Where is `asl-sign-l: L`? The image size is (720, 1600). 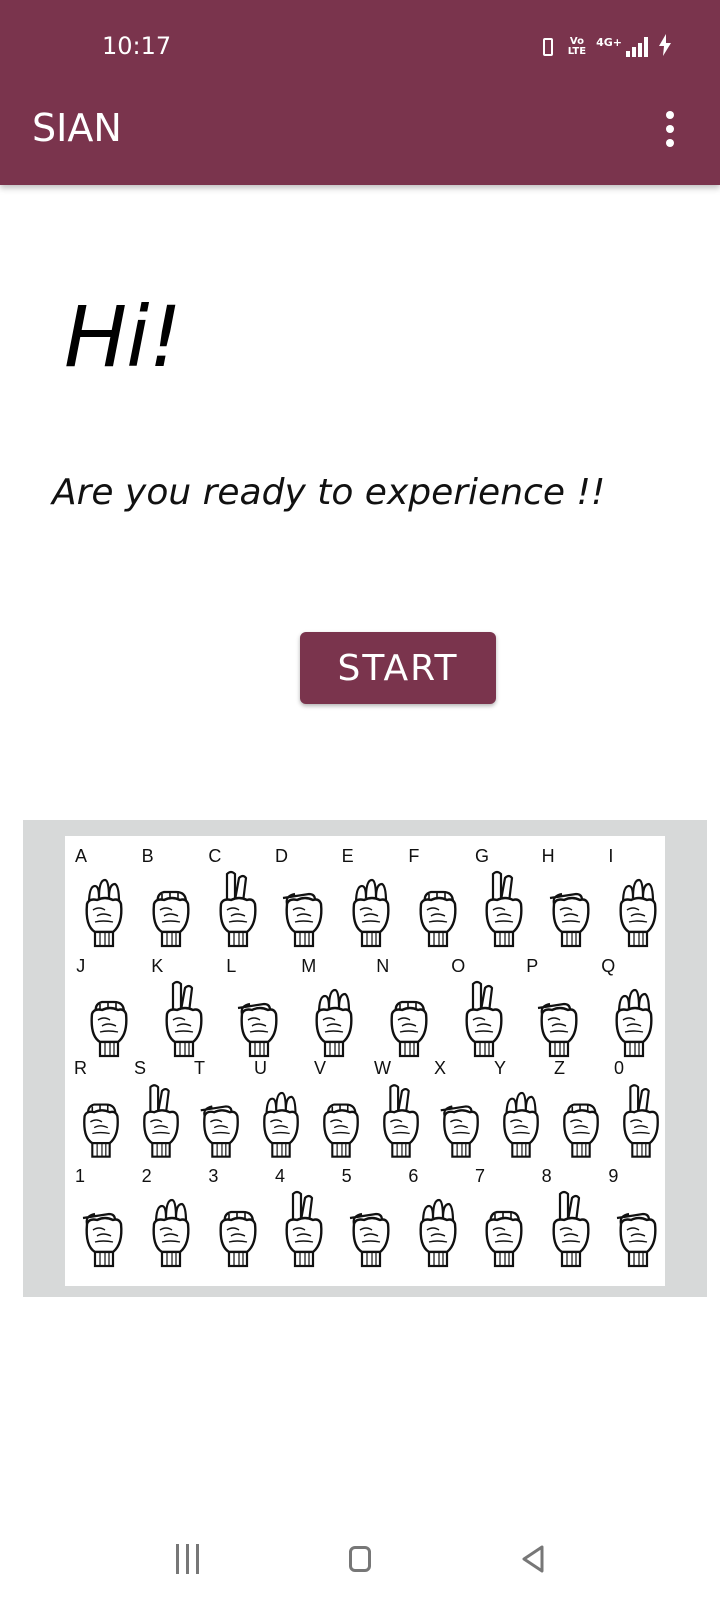
asl-sign-l: L is located at coordinates (252, 1010).